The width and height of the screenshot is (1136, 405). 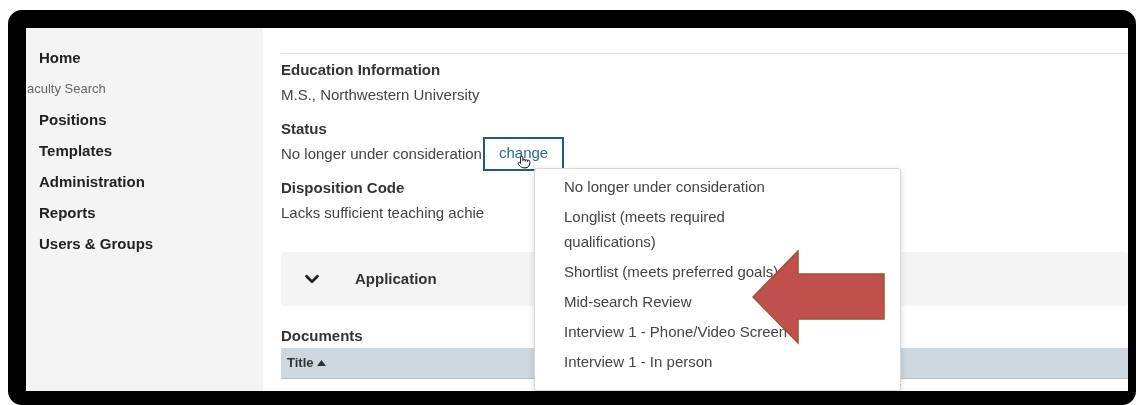 What do you see at coordinates (361, 70) in the screenshot?
I see `field-label: Education Information` at bounding box center [361, 70].